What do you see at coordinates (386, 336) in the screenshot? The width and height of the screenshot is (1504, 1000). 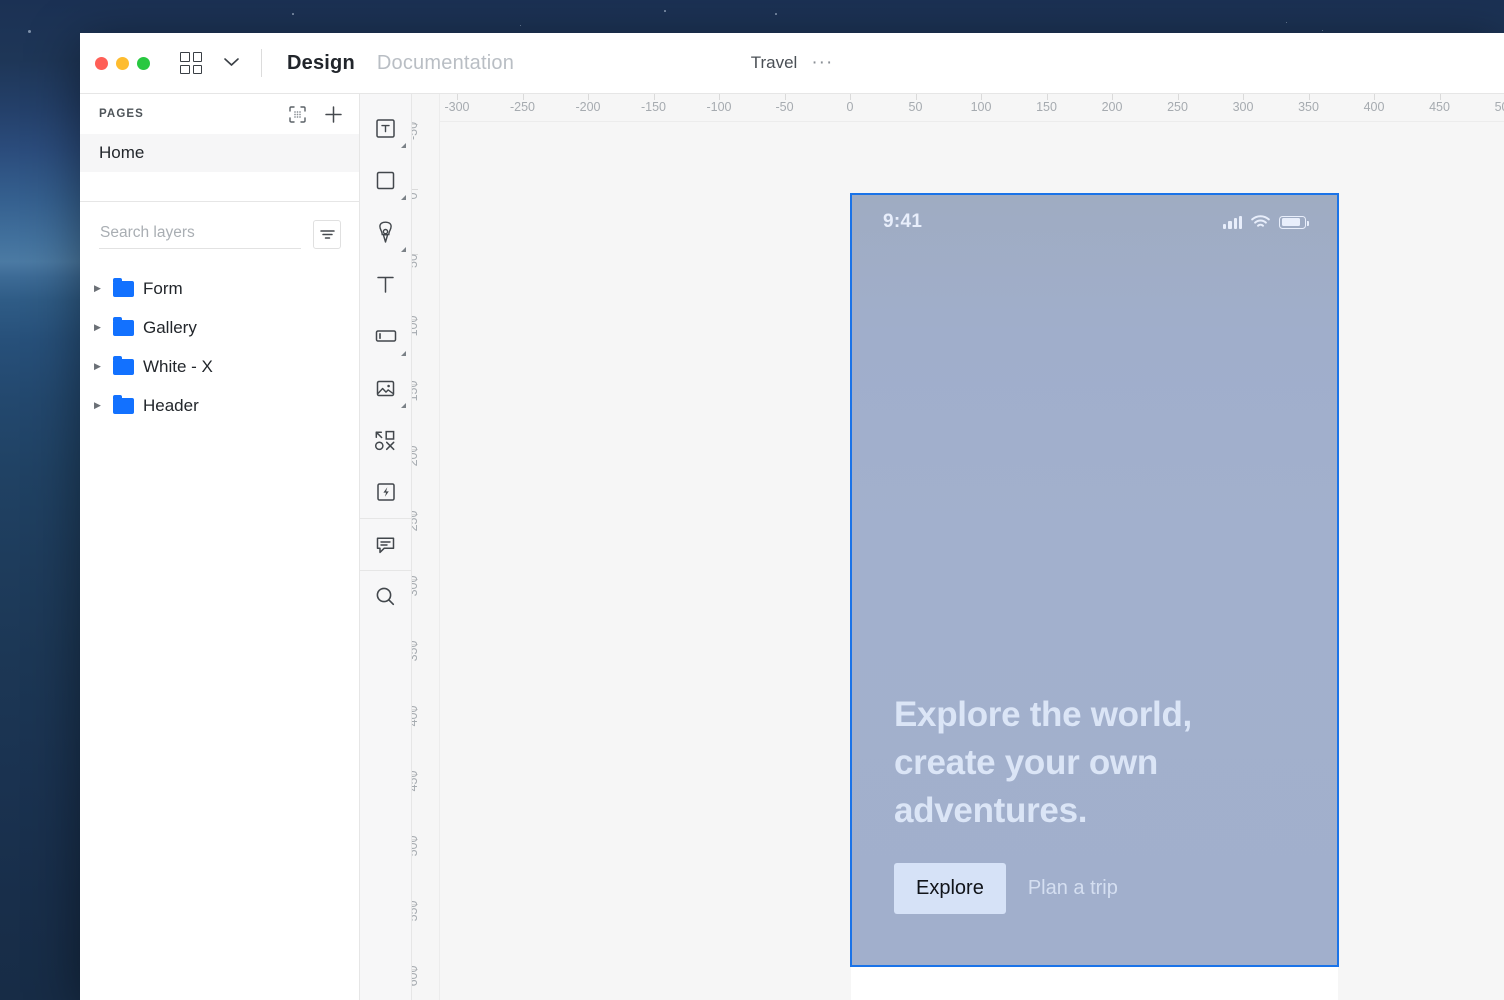 I see `input-field-tool` at bounding box center [386, 336].